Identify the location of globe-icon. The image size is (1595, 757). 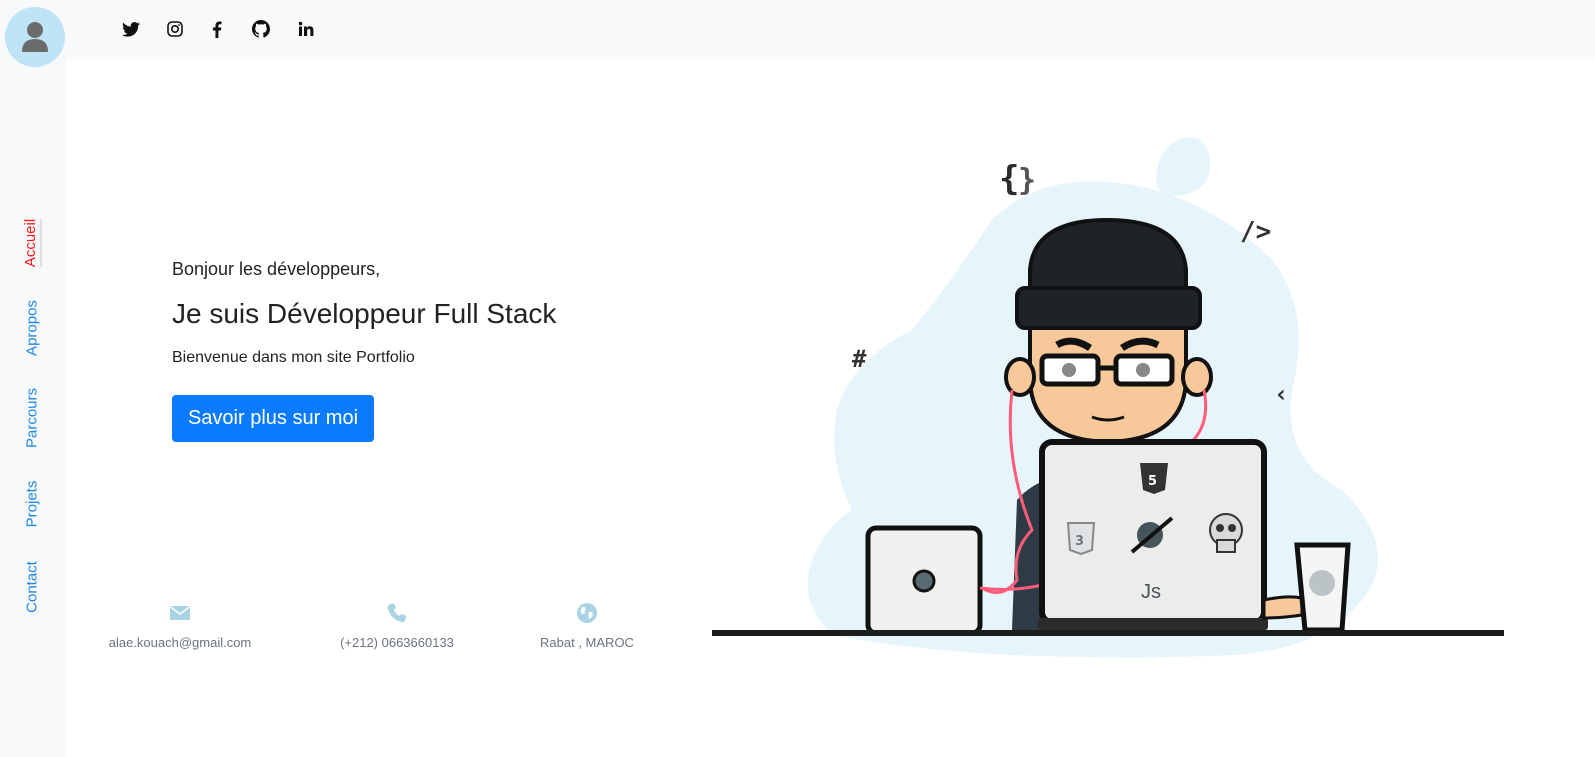
(587, 613).